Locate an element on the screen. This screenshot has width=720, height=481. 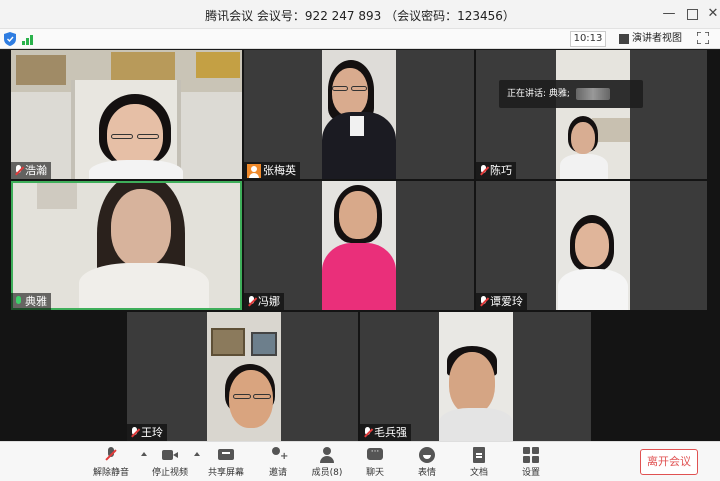
participant-name: 典雅 is located at coordinates (36, 301).